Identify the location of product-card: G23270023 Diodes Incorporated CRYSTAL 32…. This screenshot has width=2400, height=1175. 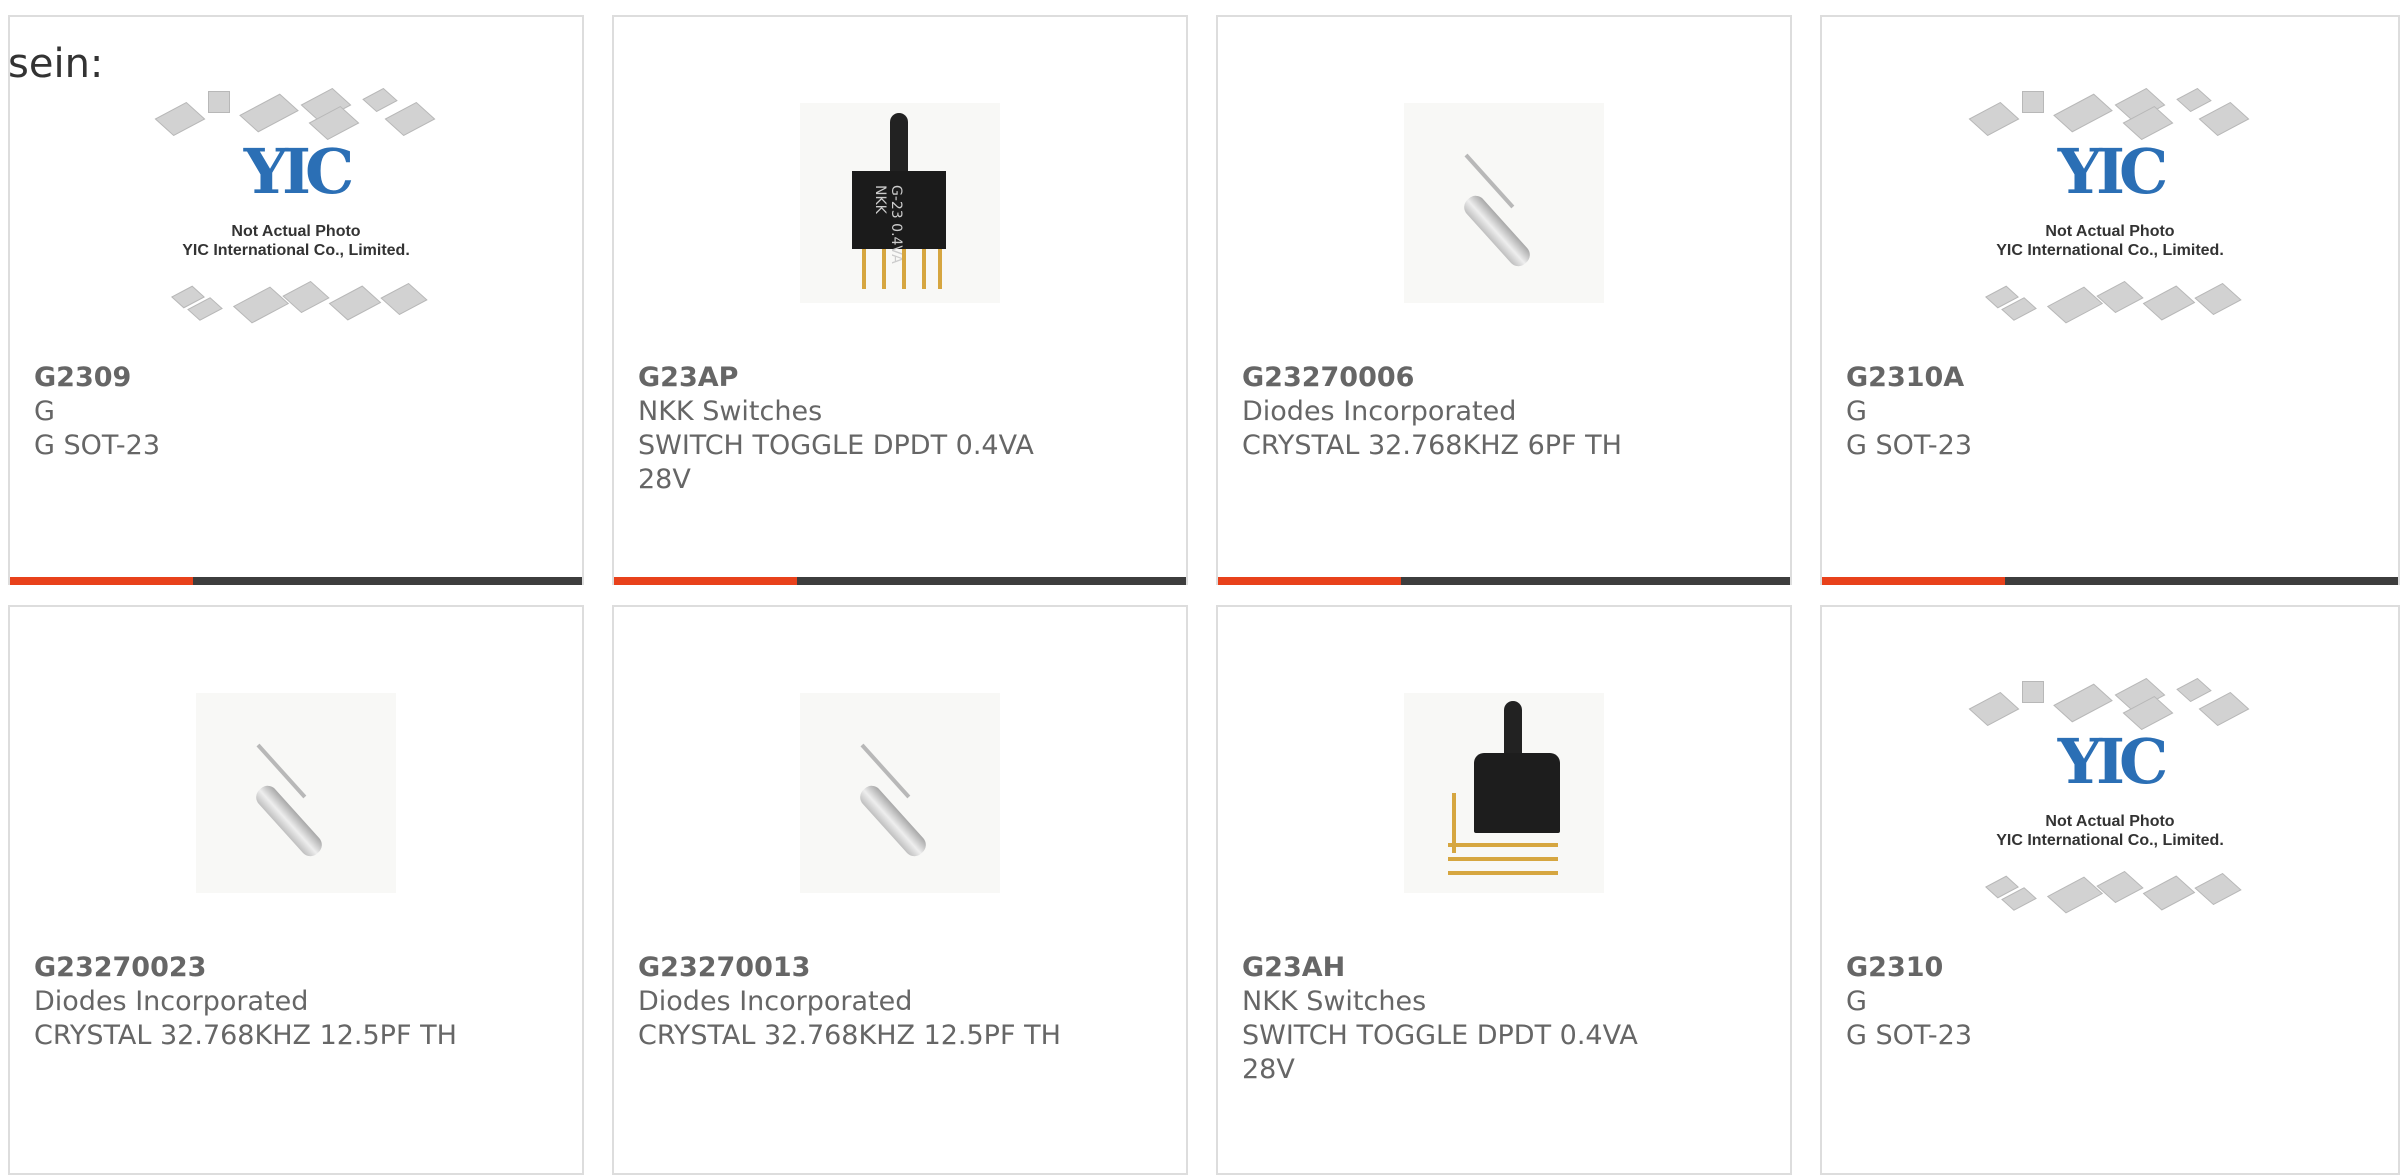
(296, 890).